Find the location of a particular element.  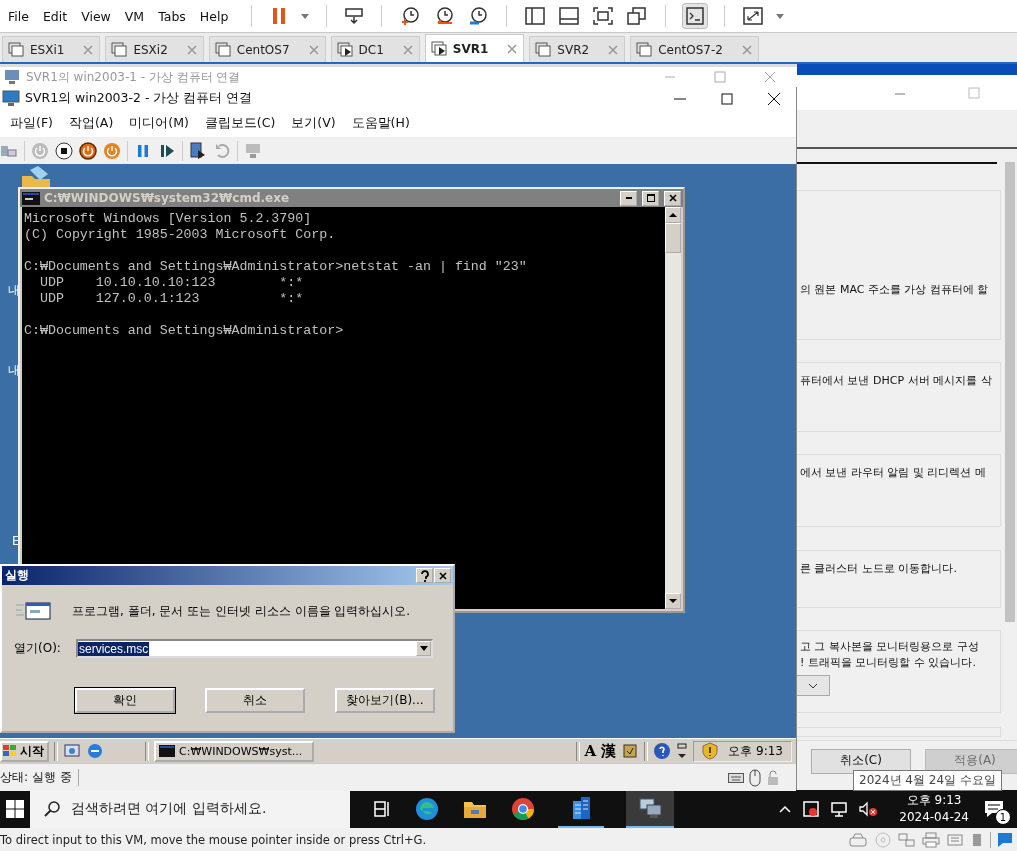

dialog-title: 실행 is located at coordinates (17, 575).